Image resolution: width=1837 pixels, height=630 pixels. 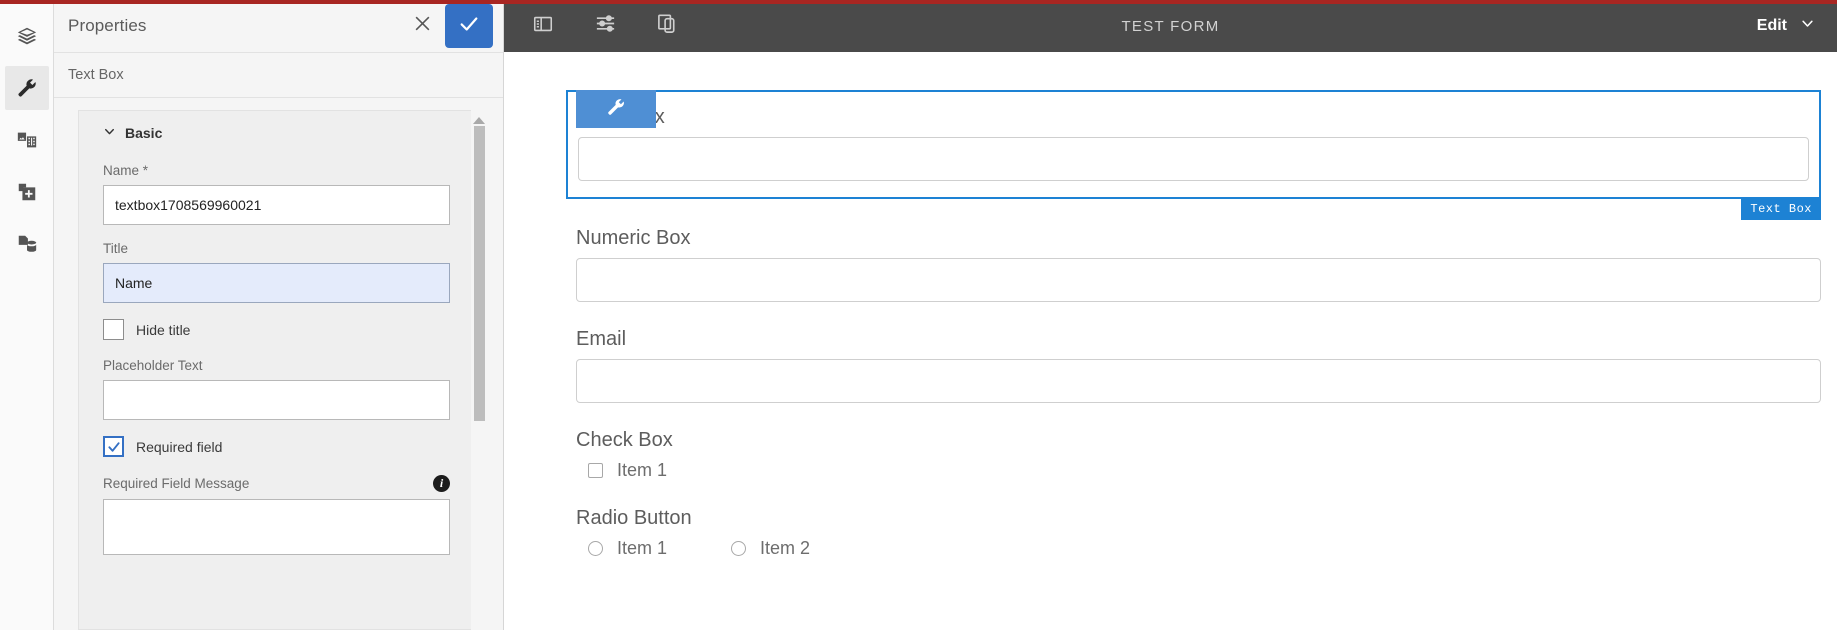 I want to click on radio-option-item-1: Item 1, so click(x=627, y=548).